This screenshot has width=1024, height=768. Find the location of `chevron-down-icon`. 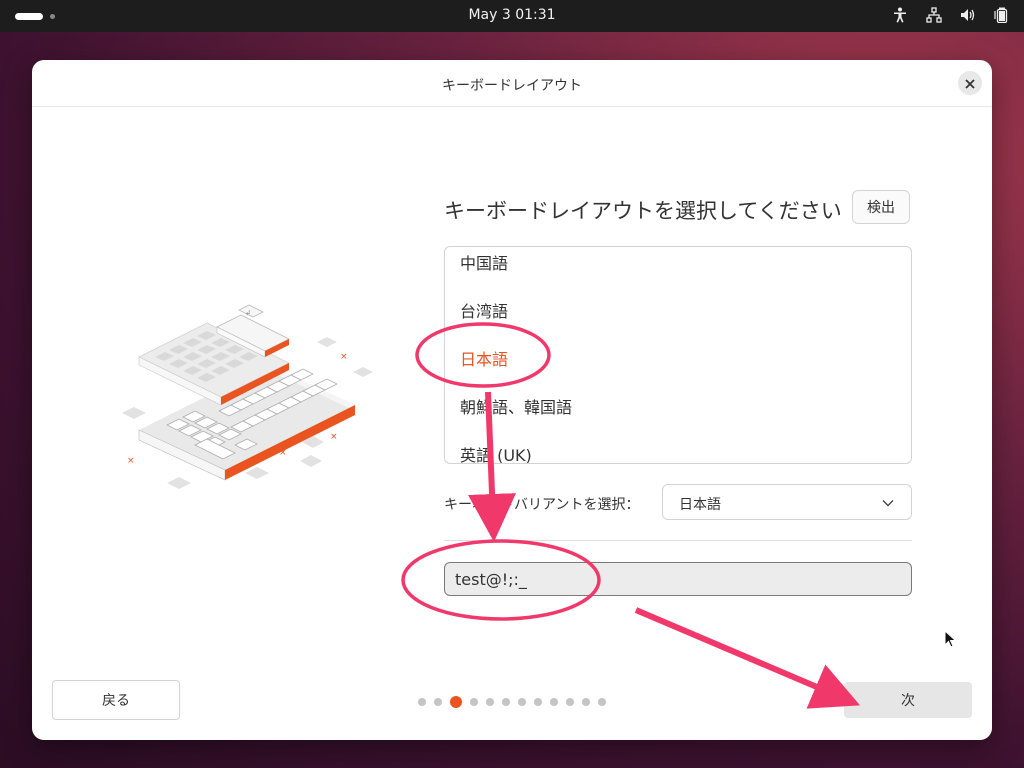

chevron-down-icon is located at coordinates (888, 504).